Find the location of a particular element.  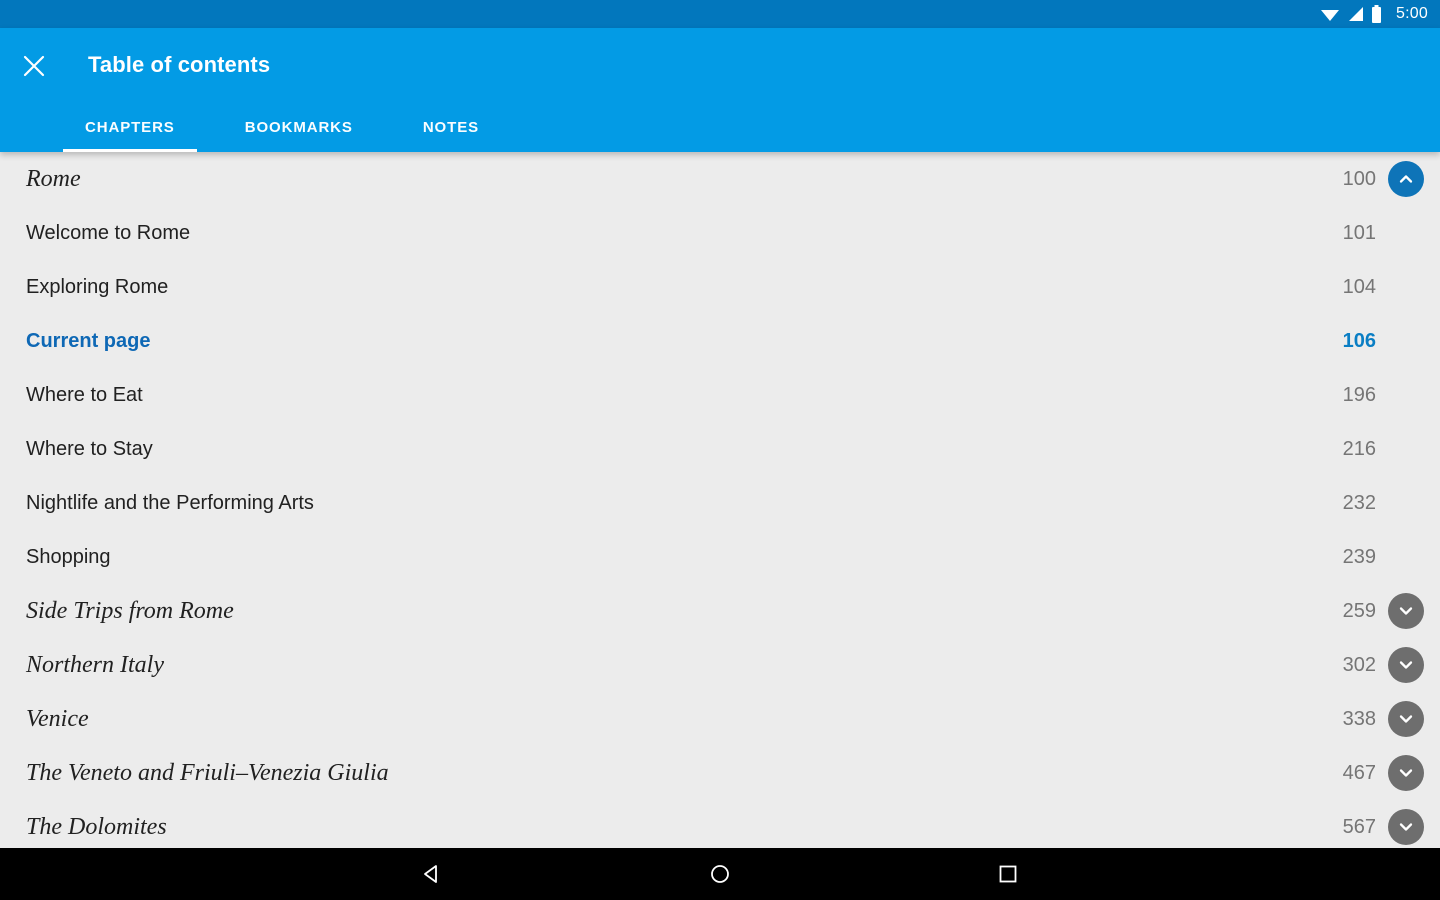

system-navigation-bar is located at coordinates (720, 874).